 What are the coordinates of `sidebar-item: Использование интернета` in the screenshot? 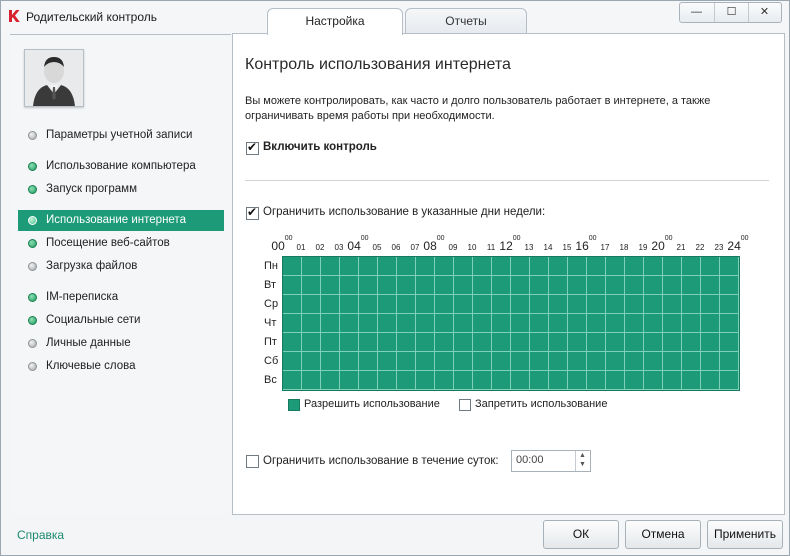 It's located at (121, 220).